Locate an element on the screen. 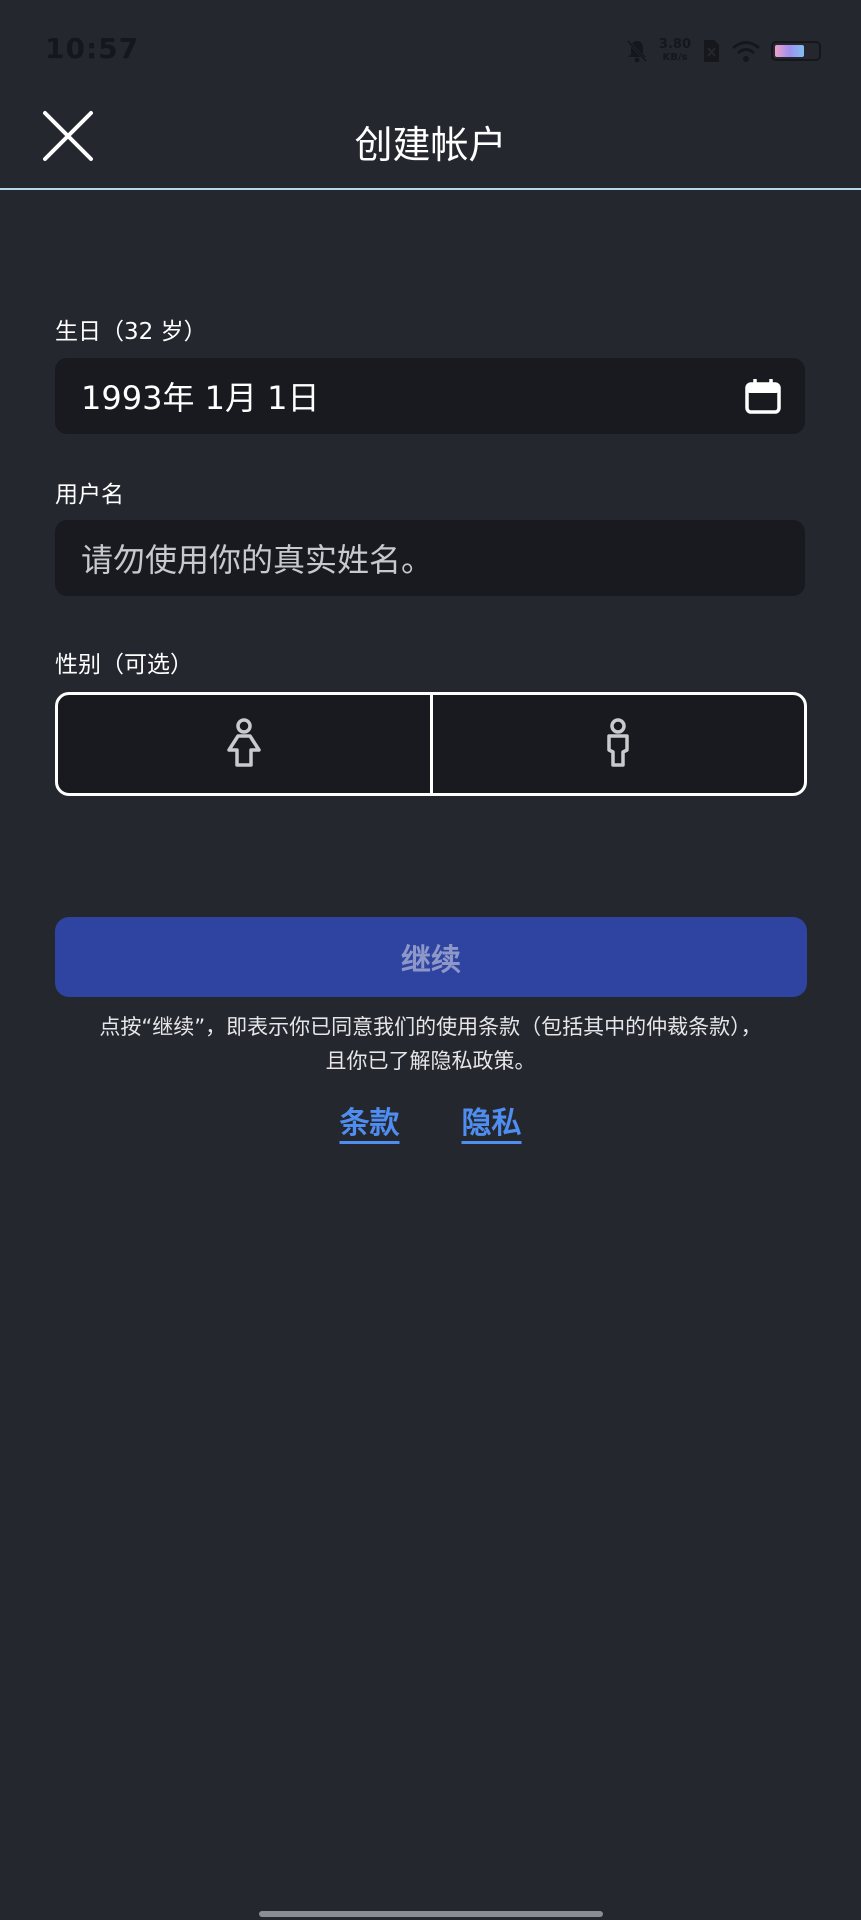 The image size is (861, 1920). calendar-icon is located at coordinates (763, 396).